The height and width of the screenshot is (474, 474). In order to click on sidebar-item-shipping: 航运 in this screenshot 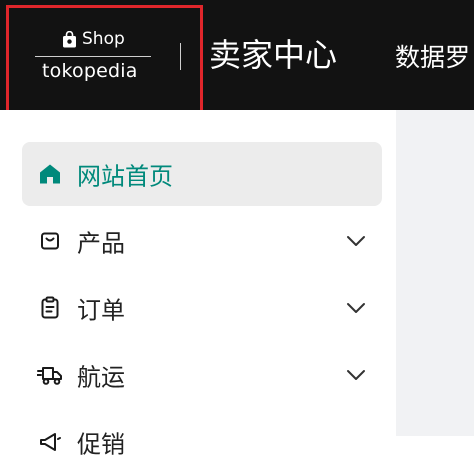, I will do `click(202, 375)`.